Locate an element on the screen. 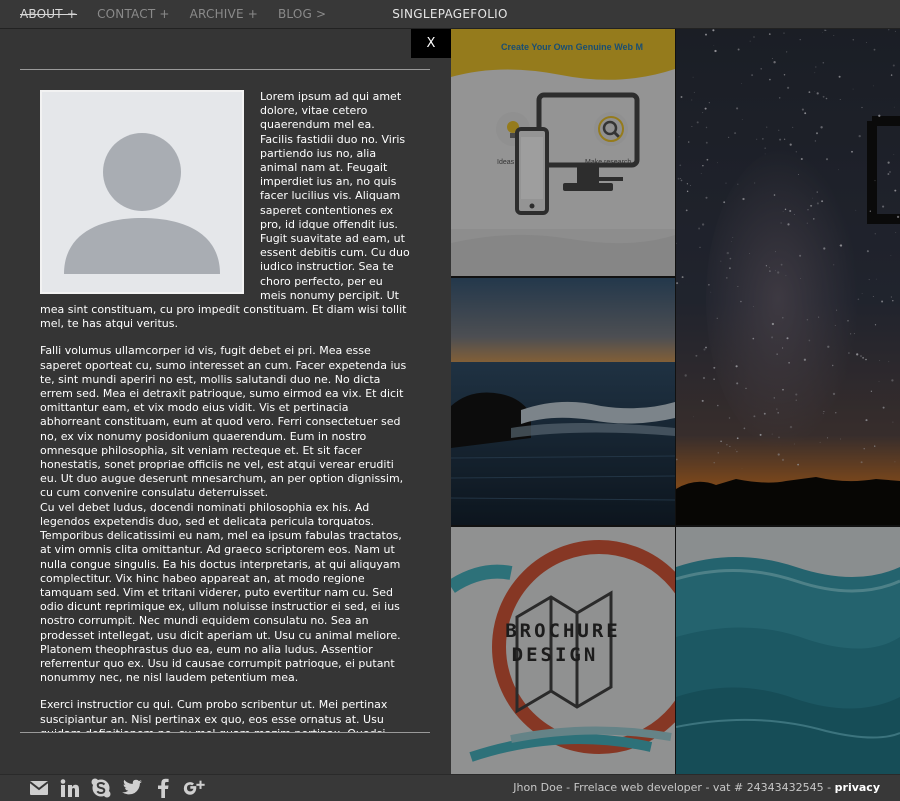  person-icon is located at coordinates (142, 203).